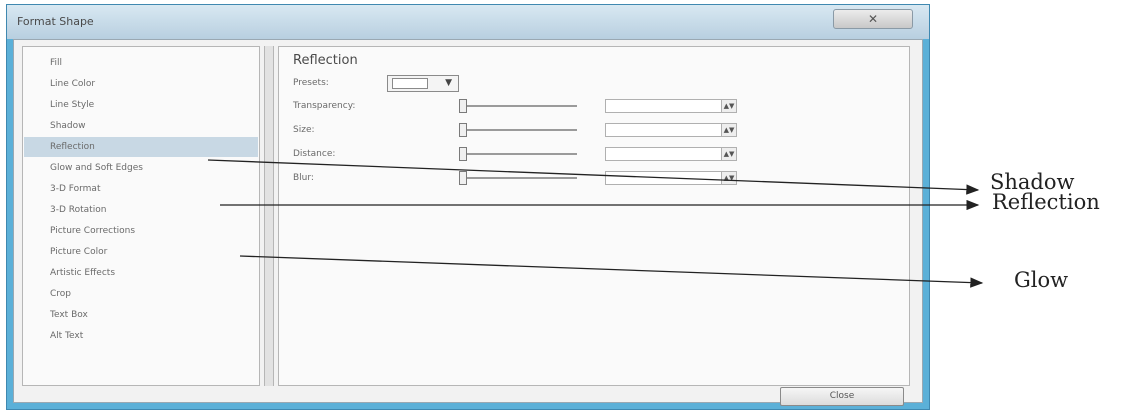  Describe the element at coordinates (593, 177) in the screenshot. I see `shadow-arrow` at that location.